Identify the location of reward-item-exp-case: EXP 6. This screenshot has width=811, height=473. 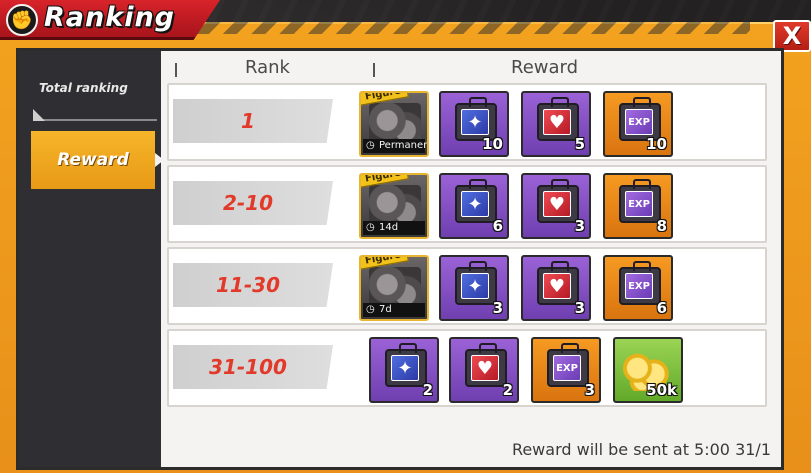
(638, 288).